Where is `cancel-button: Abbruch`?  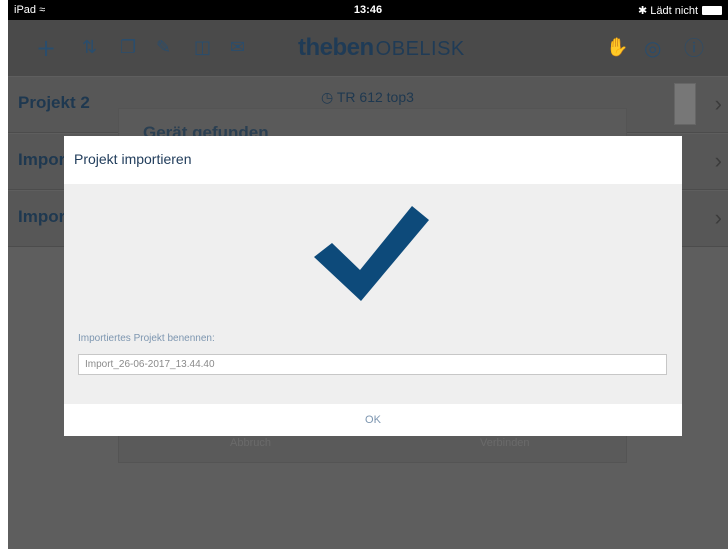 cancel-button: Abbruch is located at coordinates (250, 443).